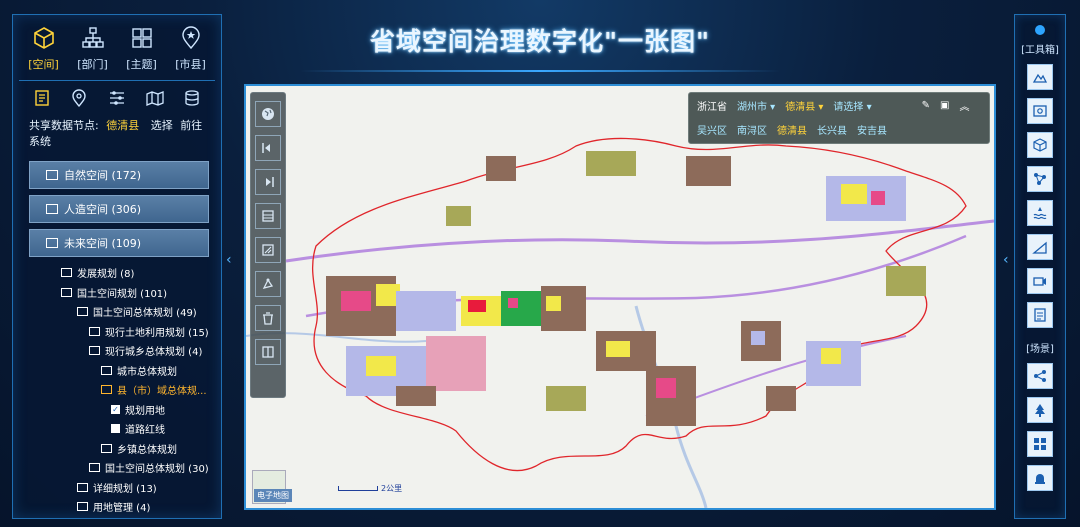  I want to click on camera-tool, so click(1040, 281).